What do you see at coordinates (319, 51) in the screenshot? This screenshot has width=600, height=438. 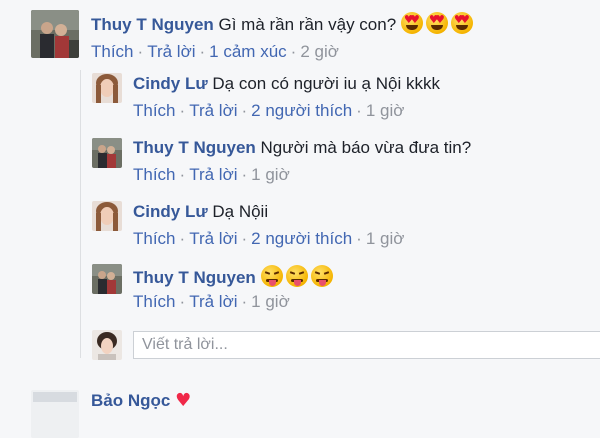 I see `timestamp: 2 giờ` at bounding box center [319, 51].